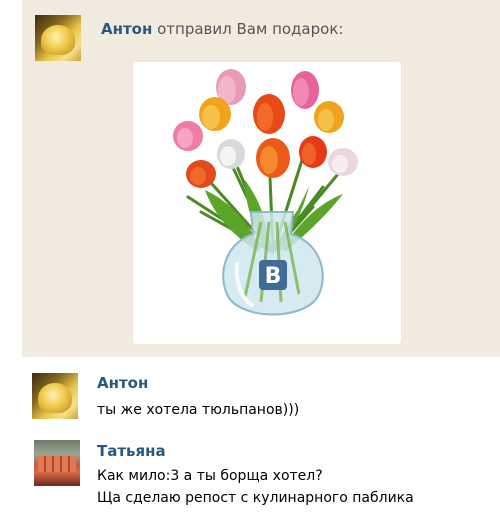  I want to click on sender-avatar, so click(58, 38).